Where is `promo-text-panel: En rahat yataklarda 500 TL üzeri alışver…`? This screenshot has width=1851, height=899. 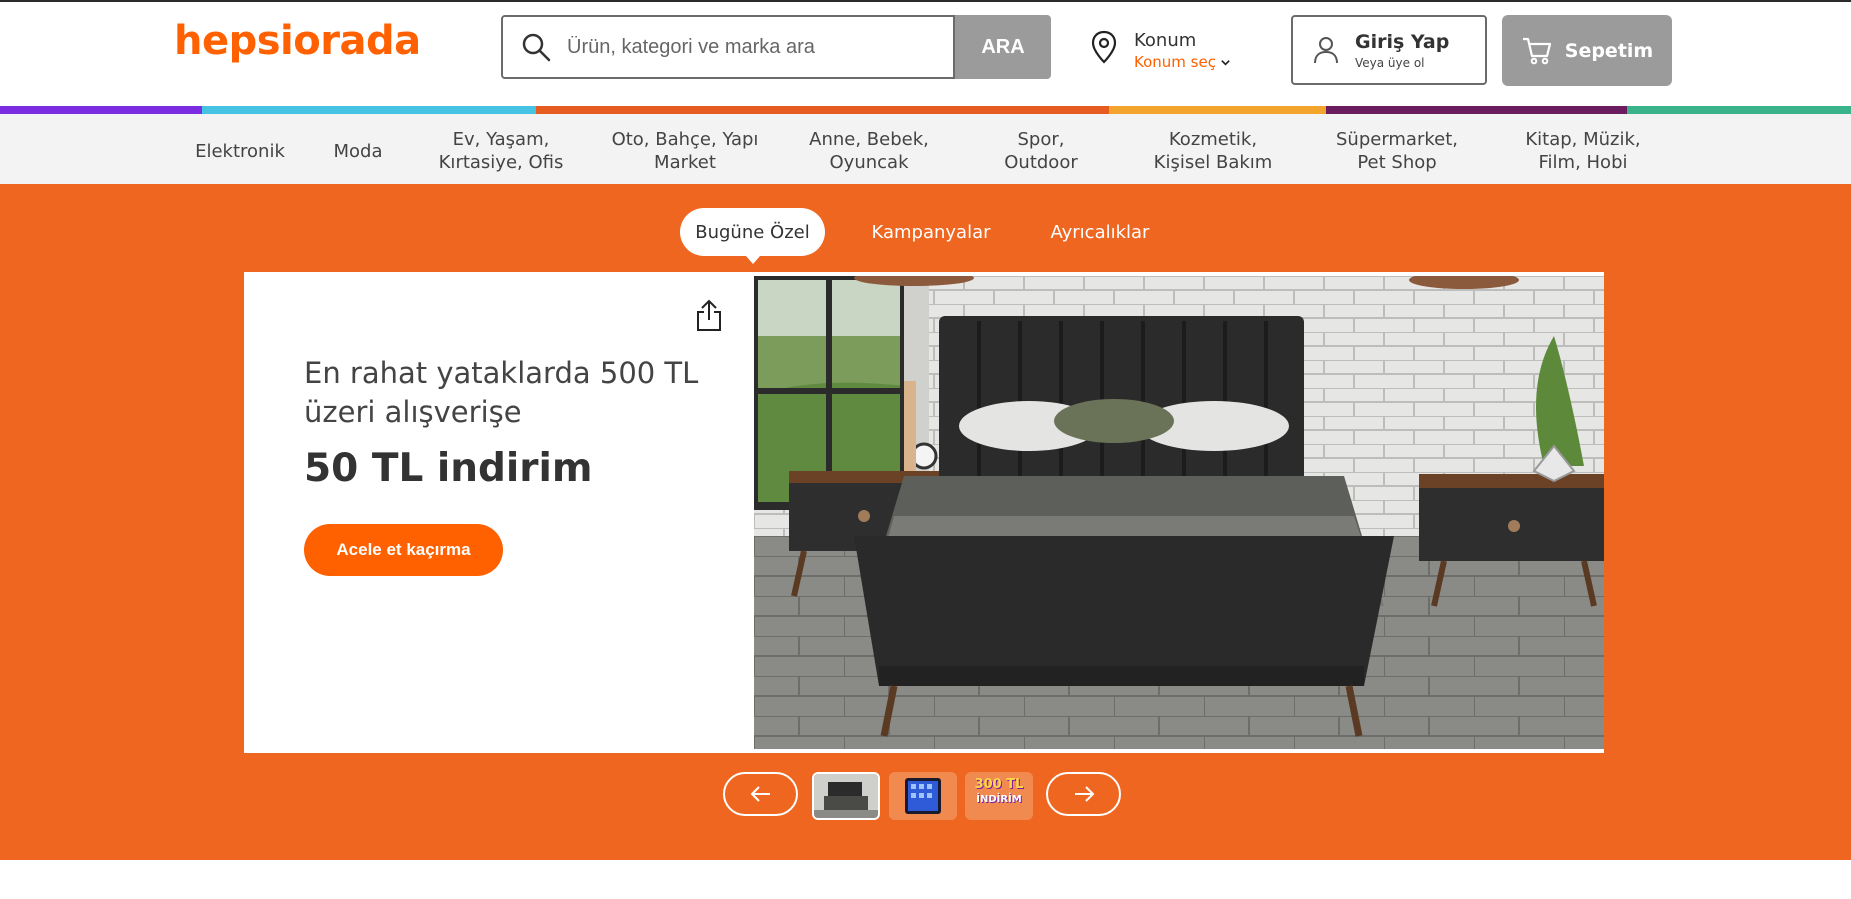 promo-text-panel: En rahat yataklarda 500 TL üzeri alışver… is located at coordinates (499, 512).